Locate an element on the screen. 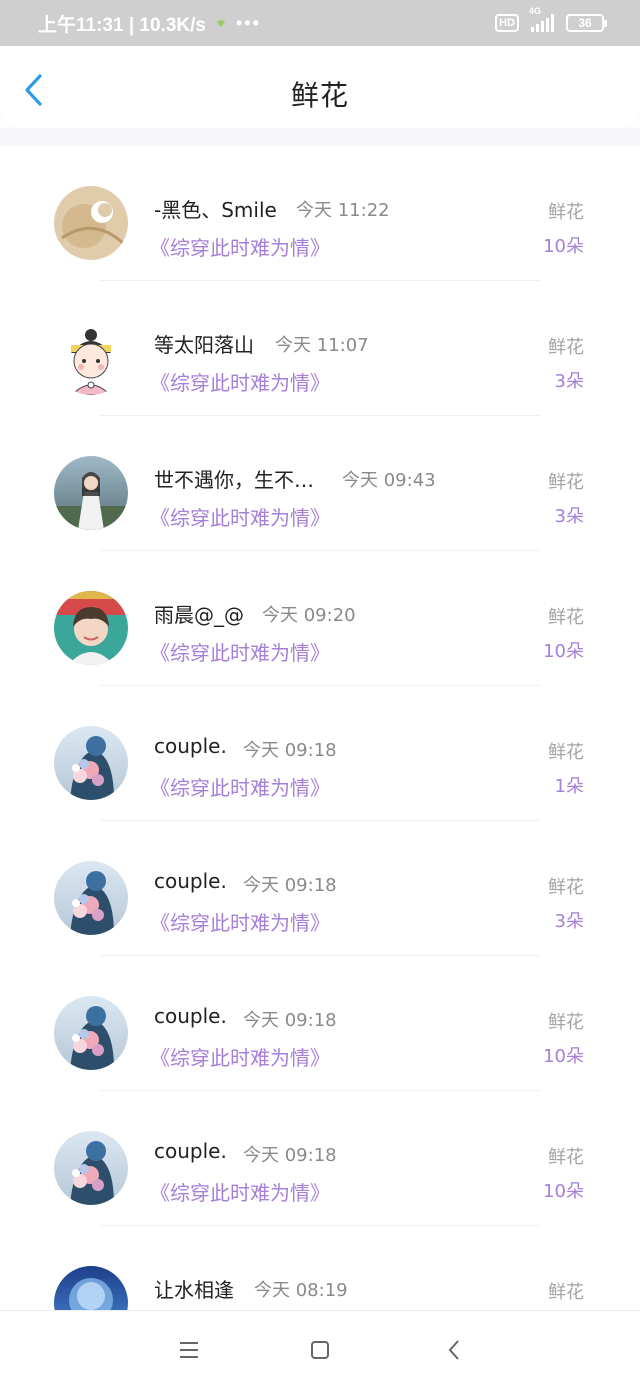  system-nav-bar is located at coordinates (320, 1348).